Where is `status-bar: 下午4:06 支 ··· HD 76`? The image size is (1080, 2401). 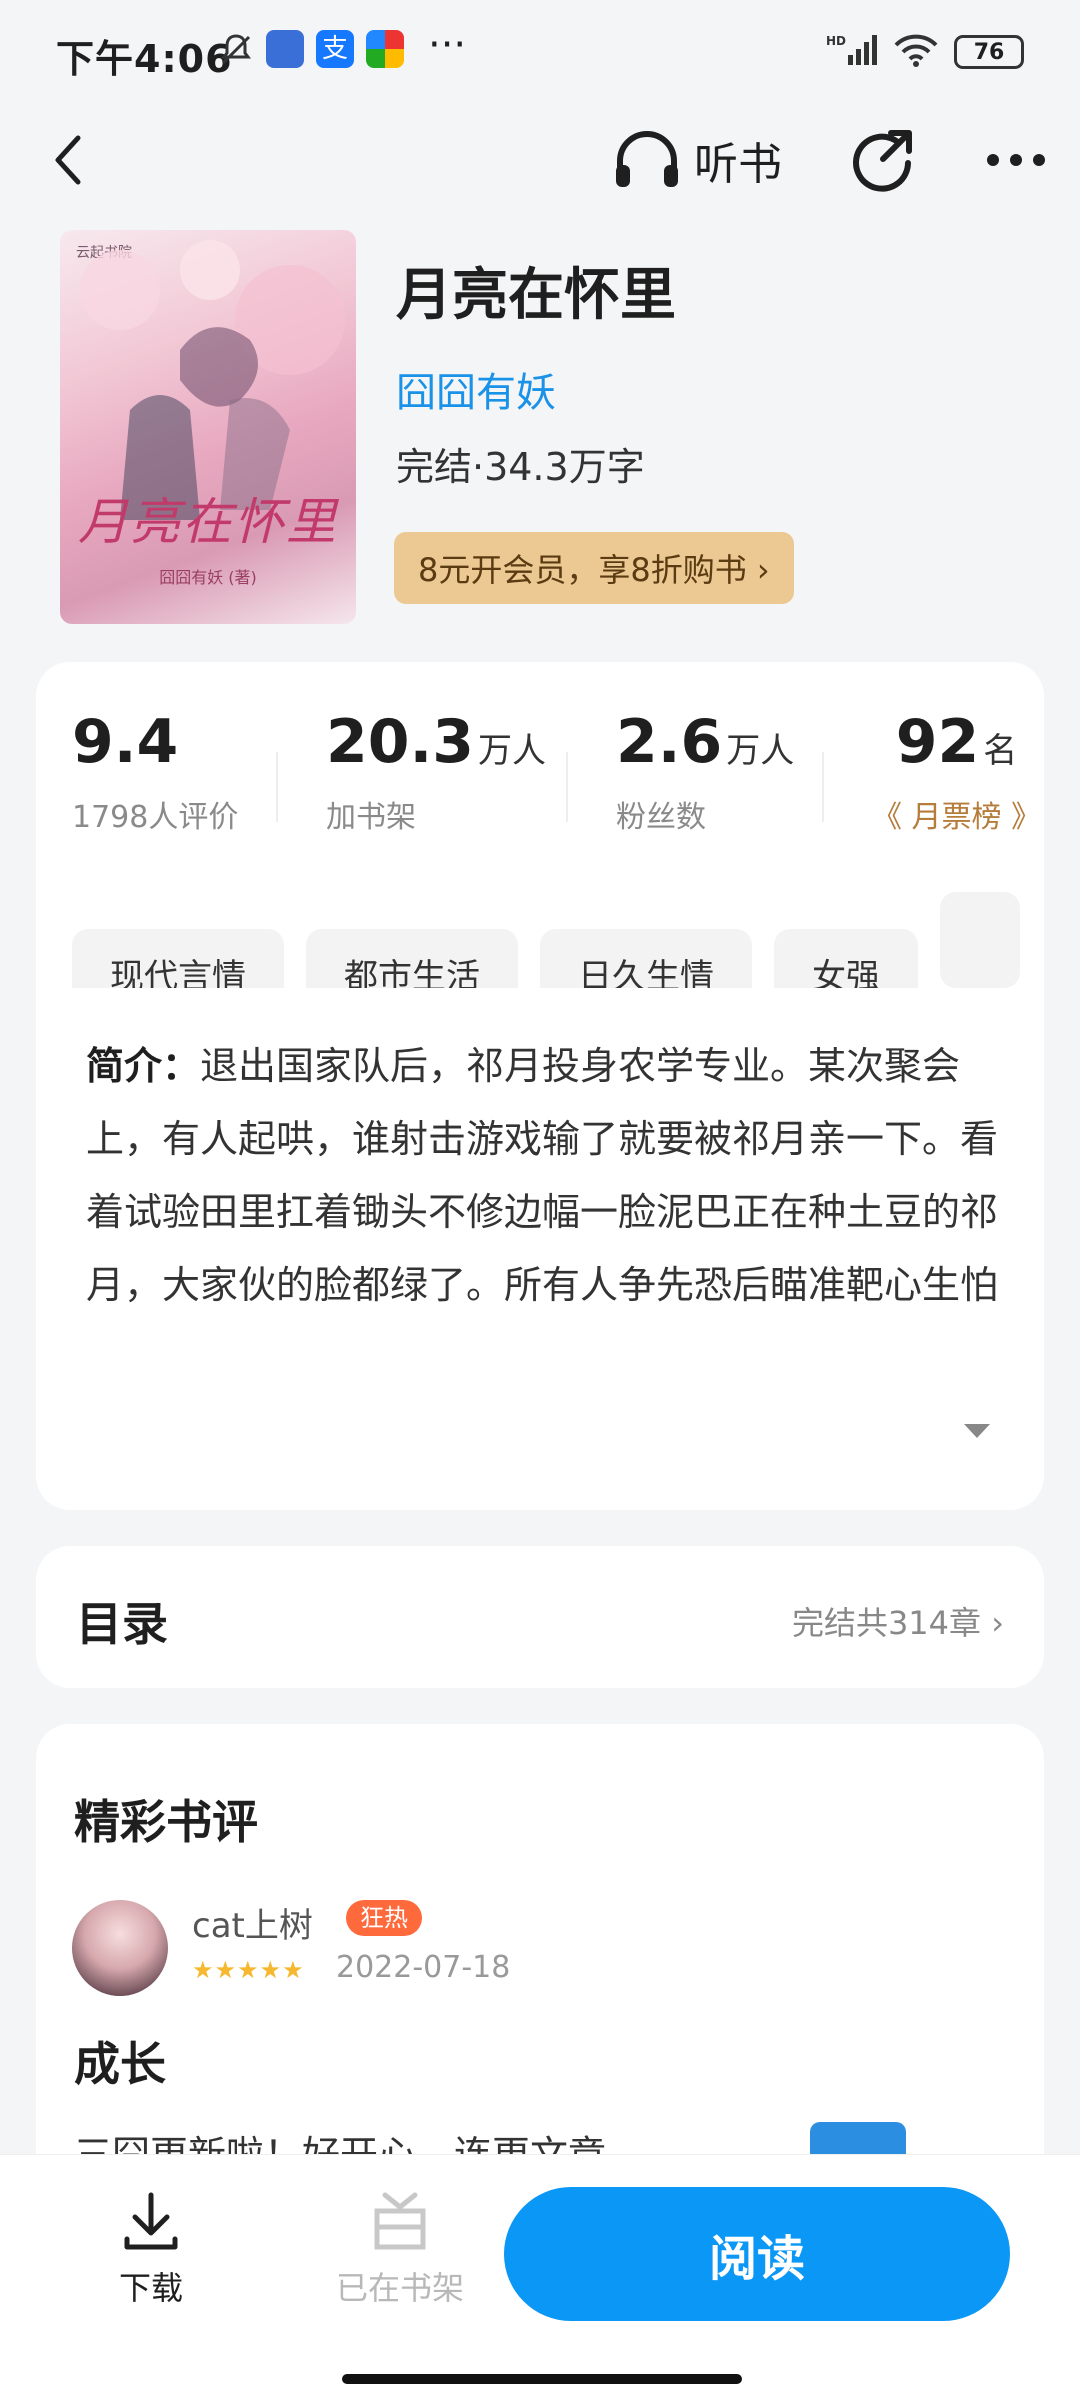
status-bar: 下午4:06 支 ··· HD 76 is located at coordinates (540, 52).